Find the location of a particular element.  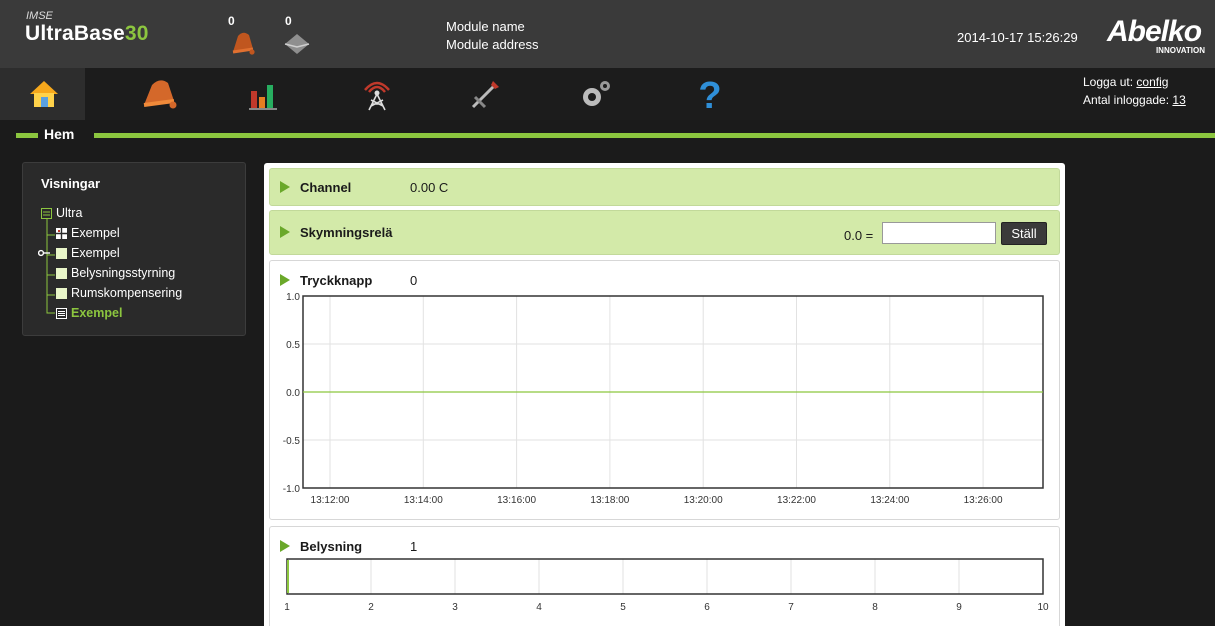

section-header: Hem is located at coordinates (607, 135).